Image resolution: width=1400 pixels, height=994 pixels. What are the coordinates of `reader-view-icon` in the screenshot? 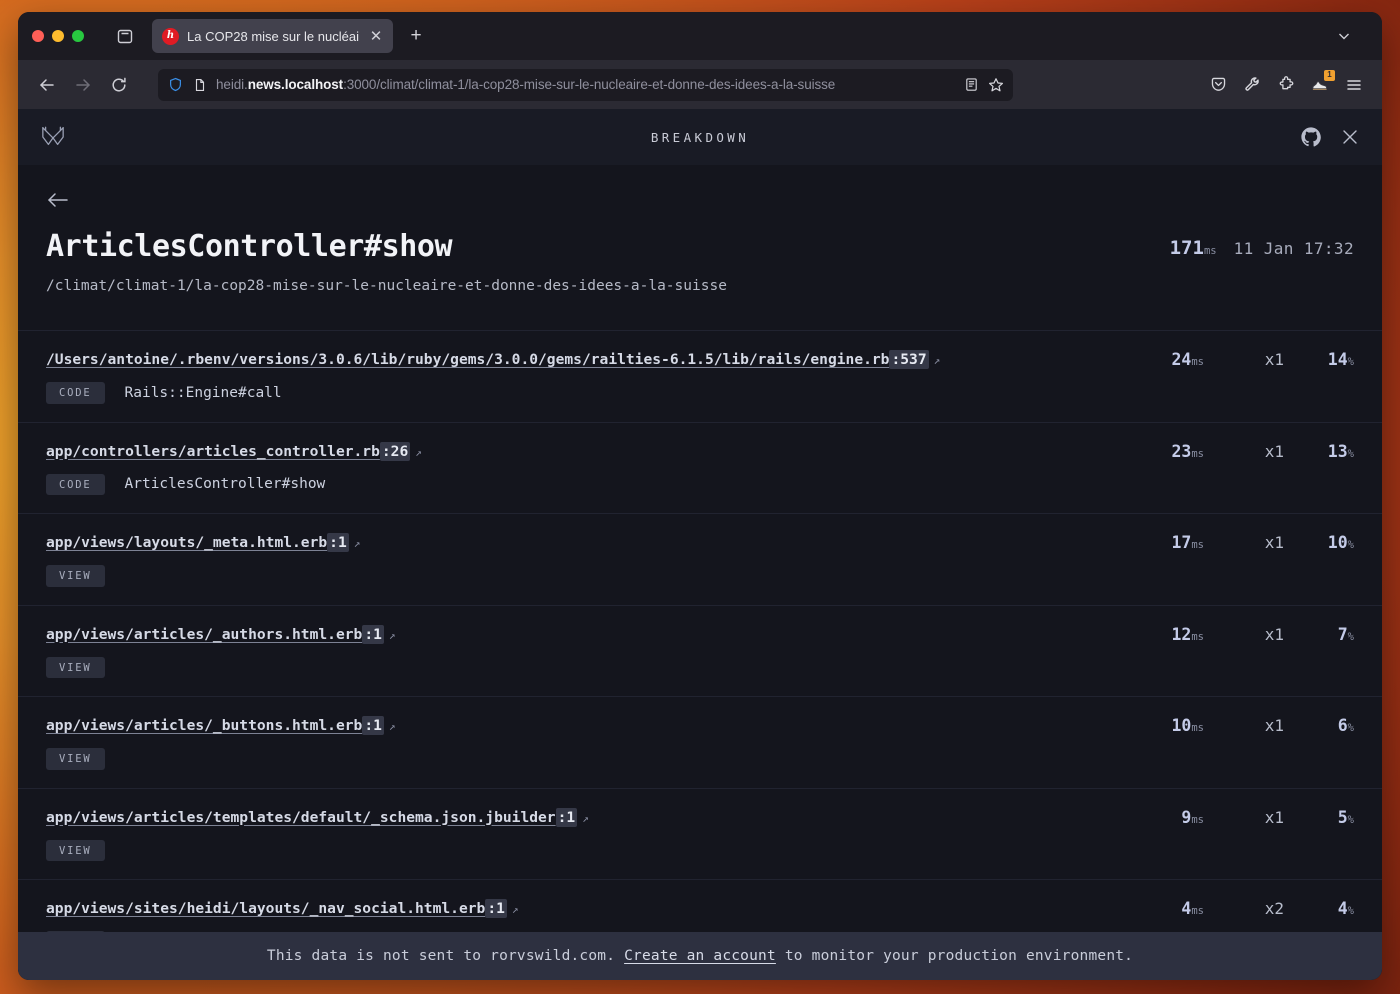 It's located at (971, 85).